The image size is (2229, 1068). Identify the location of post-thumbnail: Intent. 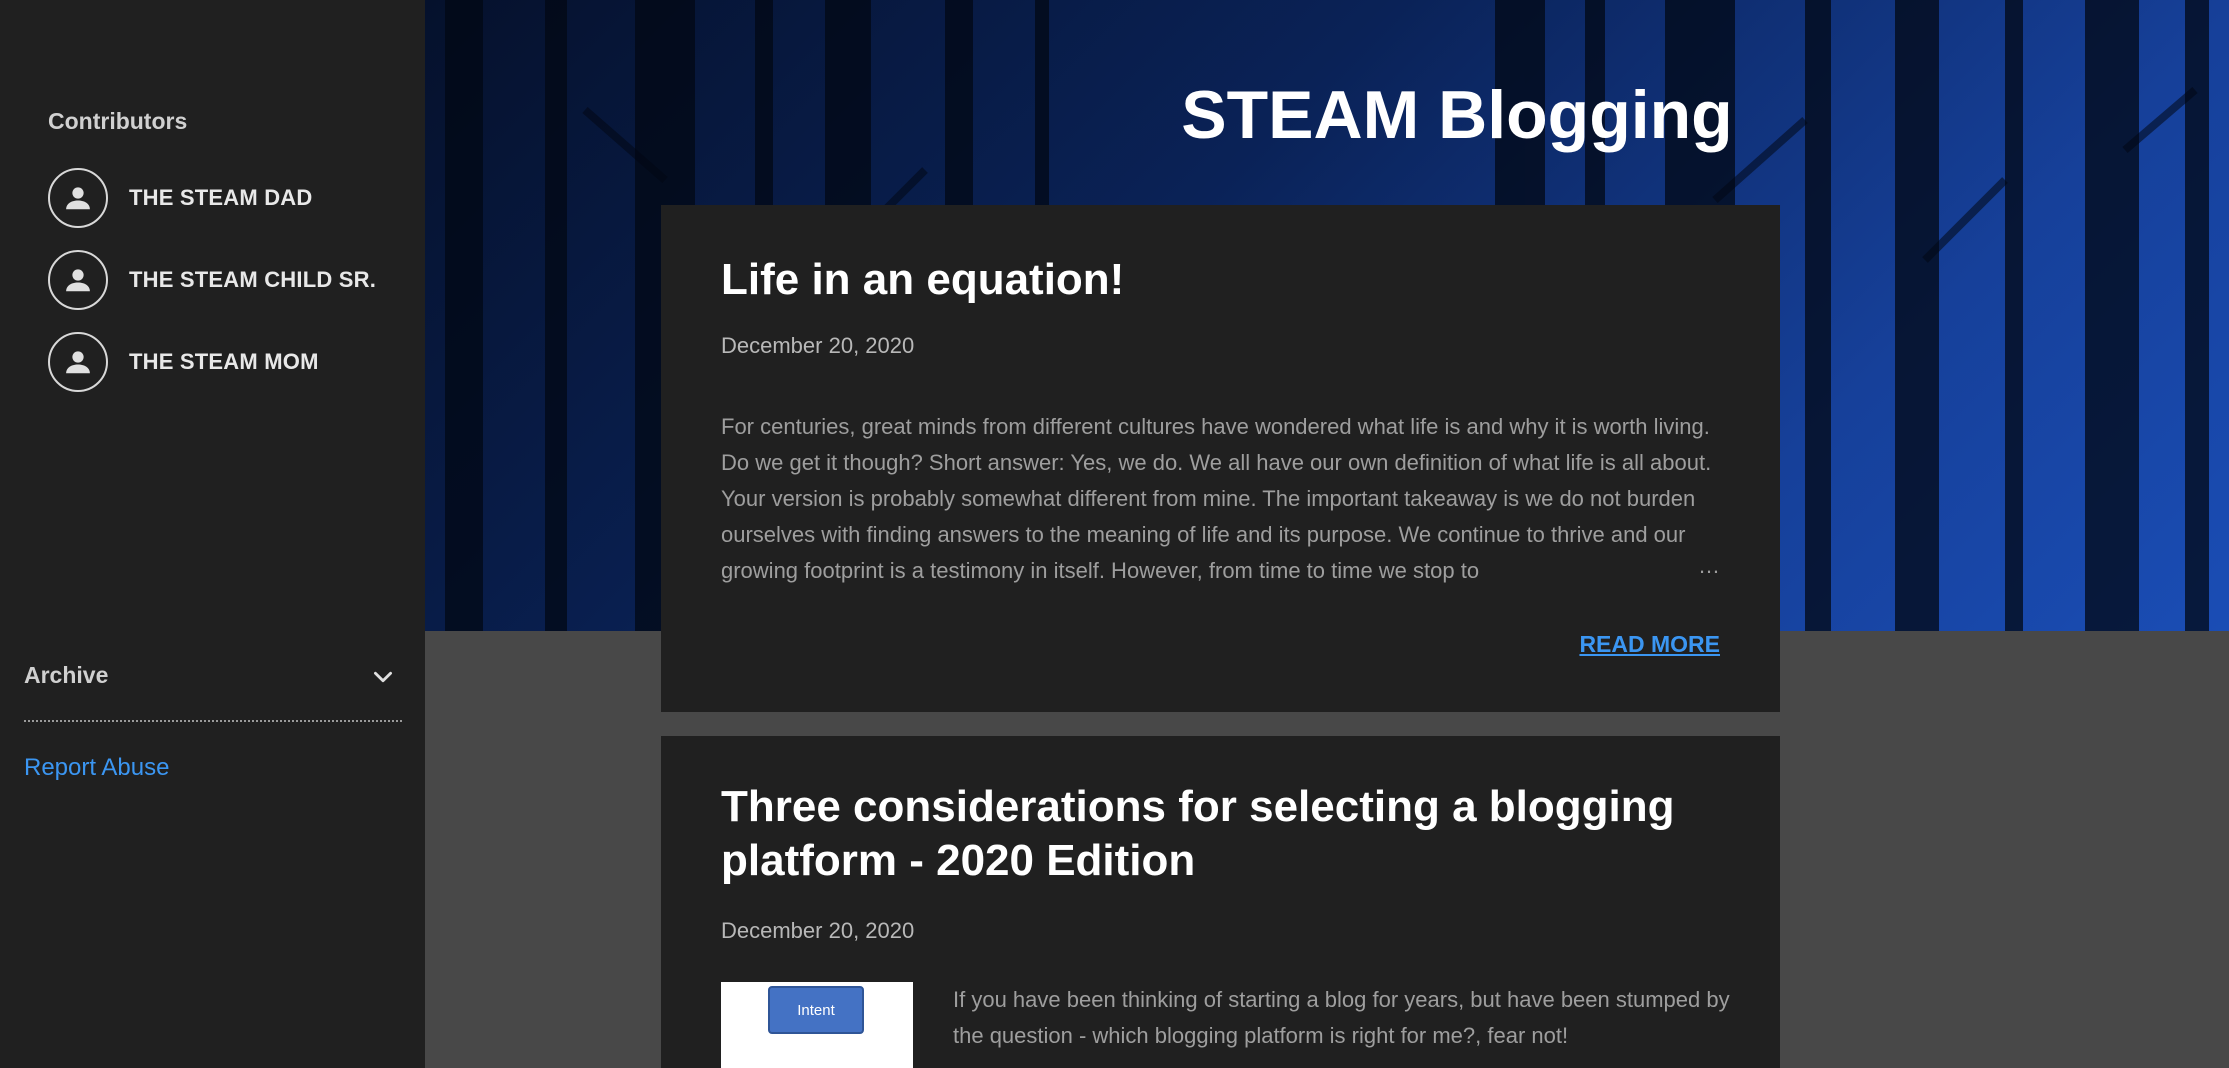
(817, 1025).